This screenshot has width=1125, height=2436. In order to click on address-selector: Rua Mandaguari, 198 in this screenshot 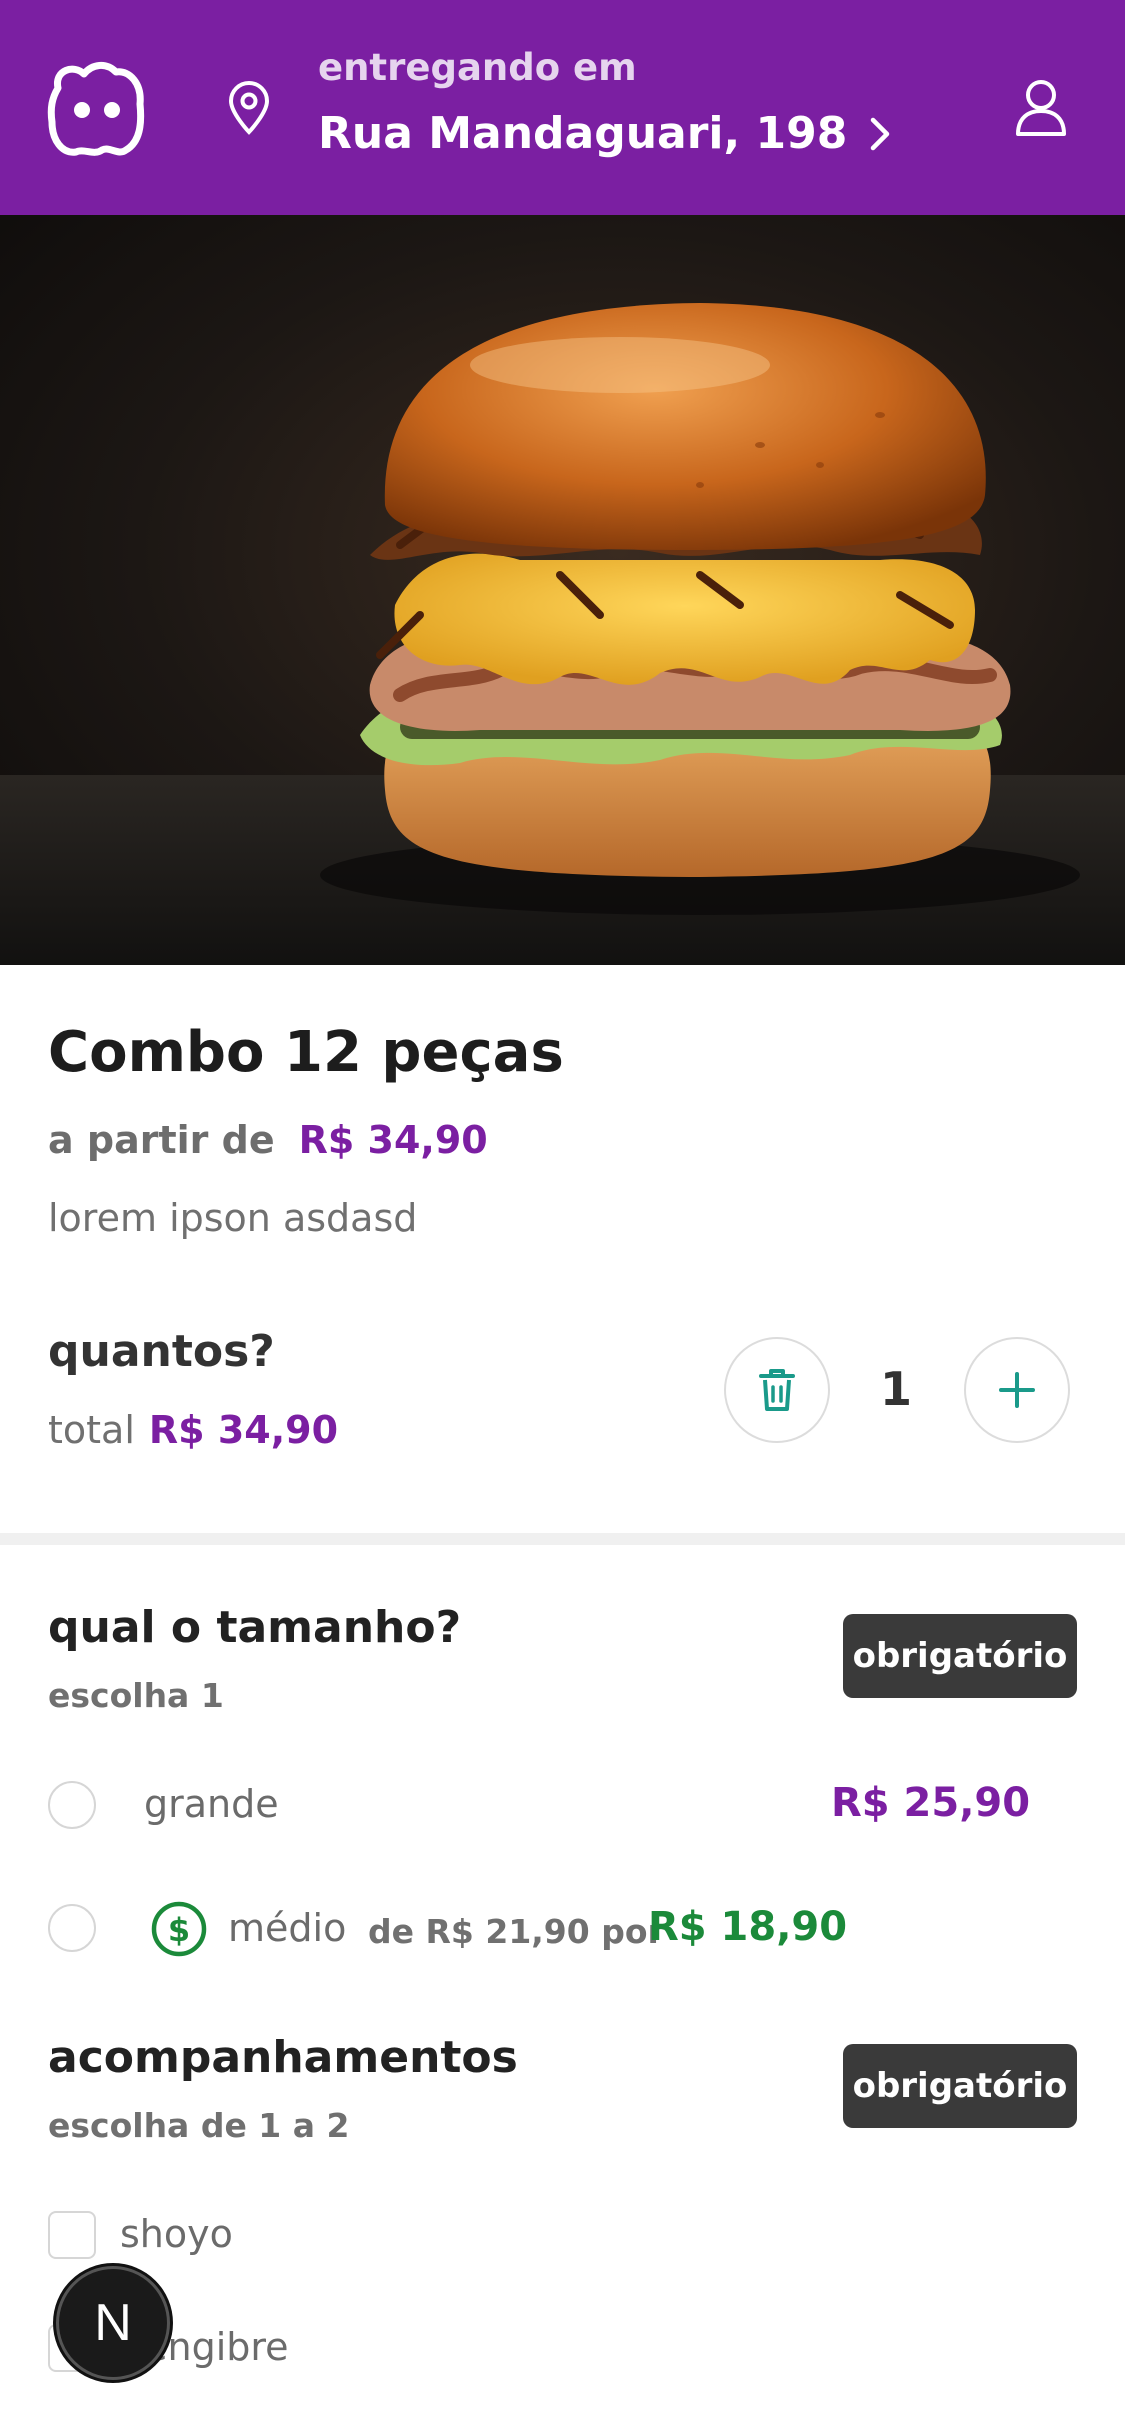, I will do `click(604, 133)`.